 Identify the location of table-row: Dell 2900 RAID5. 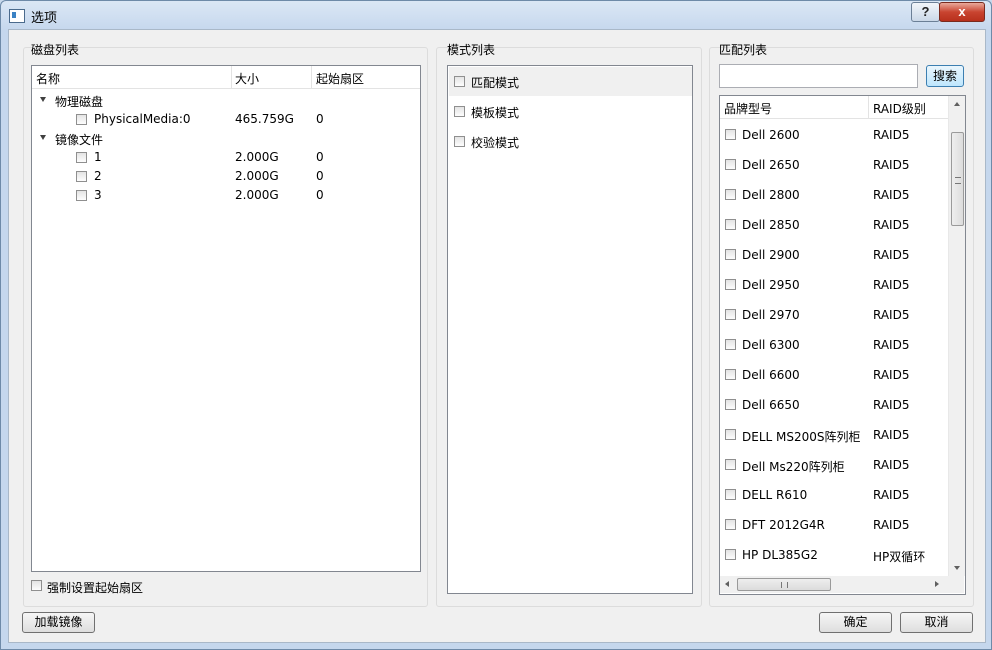
(834, 259).